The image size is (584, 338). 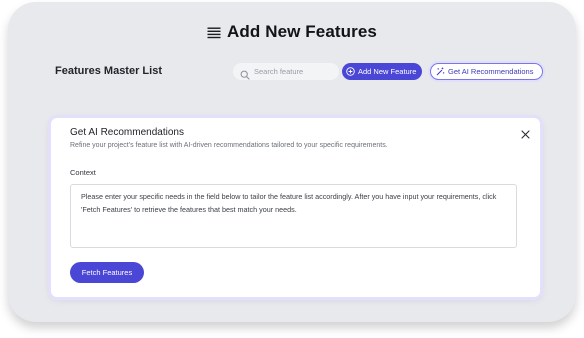 I want to click on modal-title: Get AI Recommendations, so click(x=127, y=132).